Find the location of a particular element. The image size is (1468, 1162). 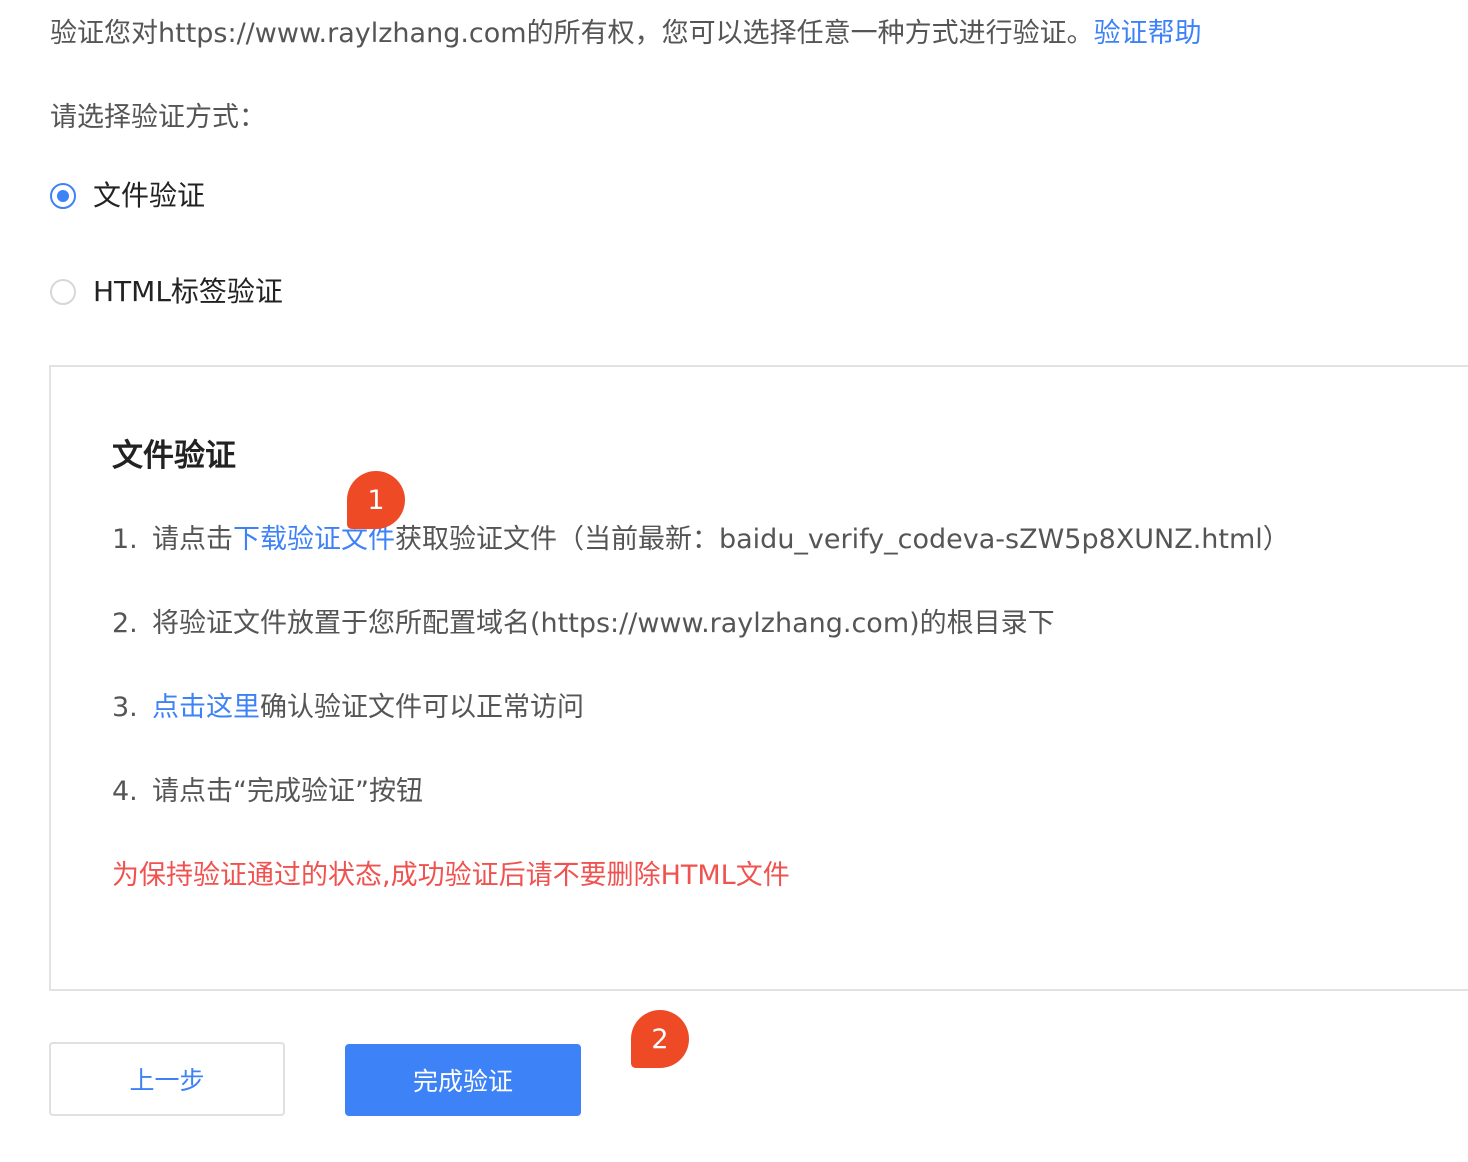

method-option-file: 文件验证 is located at coordinates (127, 196).